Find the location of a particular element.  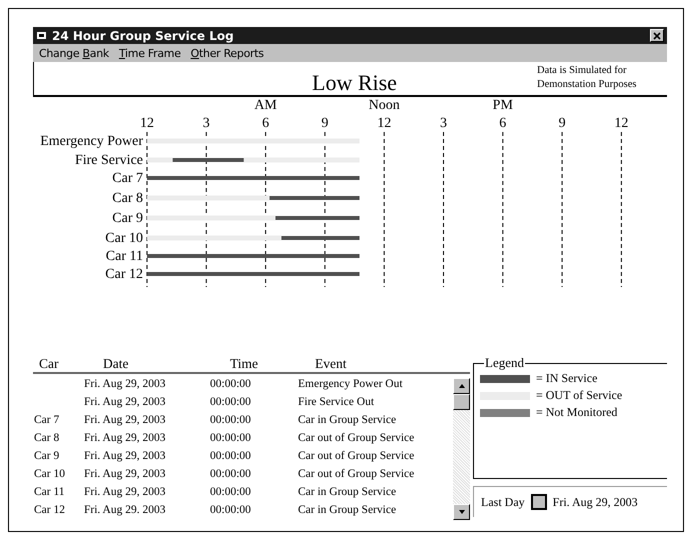

last-day-date: Fri. Aug 29, 2003 is located at coordinates (595, 502).